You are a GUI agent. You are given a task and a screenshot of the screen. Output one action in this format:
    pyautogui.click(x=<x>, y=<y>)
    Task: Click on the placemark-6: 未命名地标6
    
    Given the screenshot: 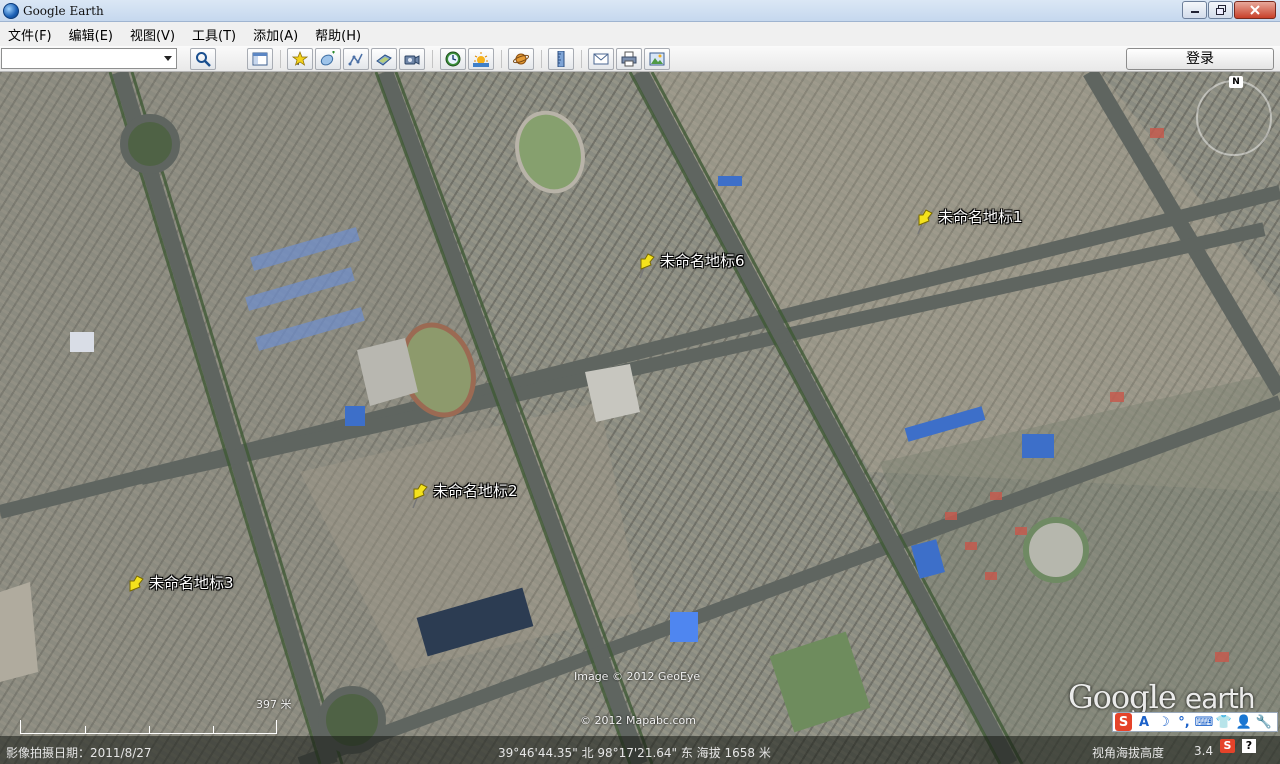 What is the action you would take?
    pyautogui.click(x=689, y=264)
    